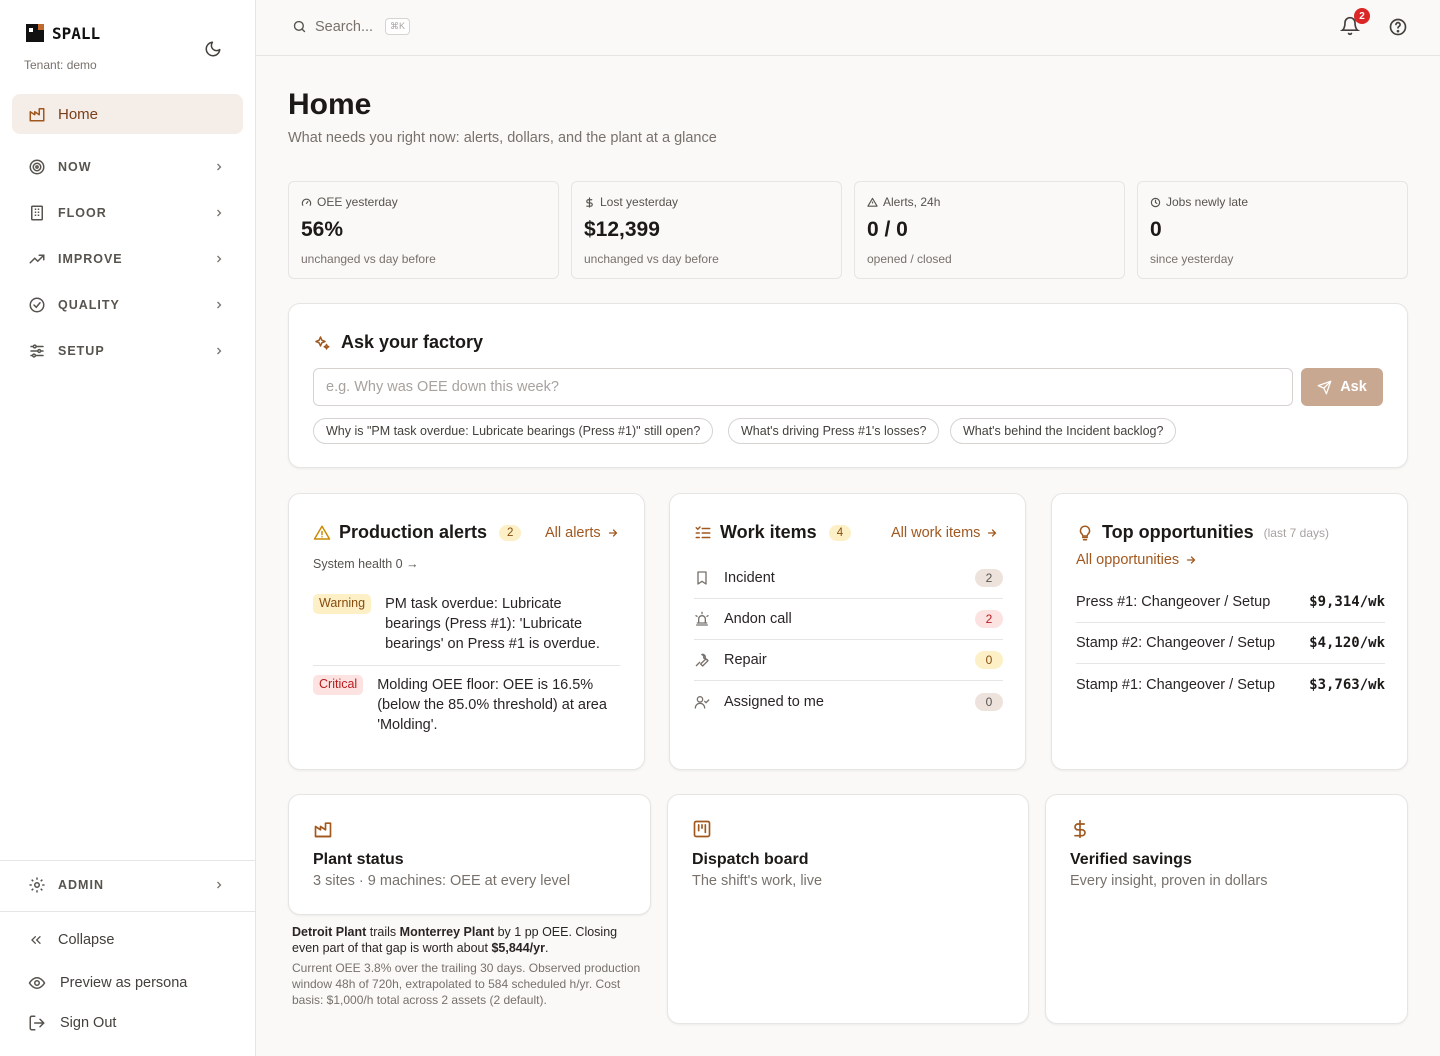 The width and height of the screenshot is (1440, 1056). Describe the element at coordinates (1347, 602) in the screenshot. I see `opportunity-value: $9,314/wk` at that location.